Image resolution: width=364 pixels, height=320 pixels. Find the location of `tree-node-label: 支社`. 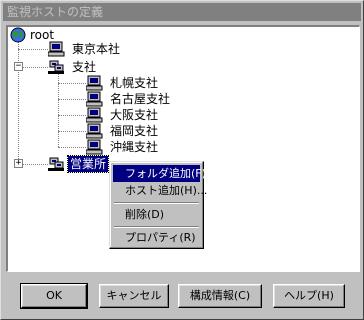

tree-node-label: 支社 is located at coordinates (84, 67).